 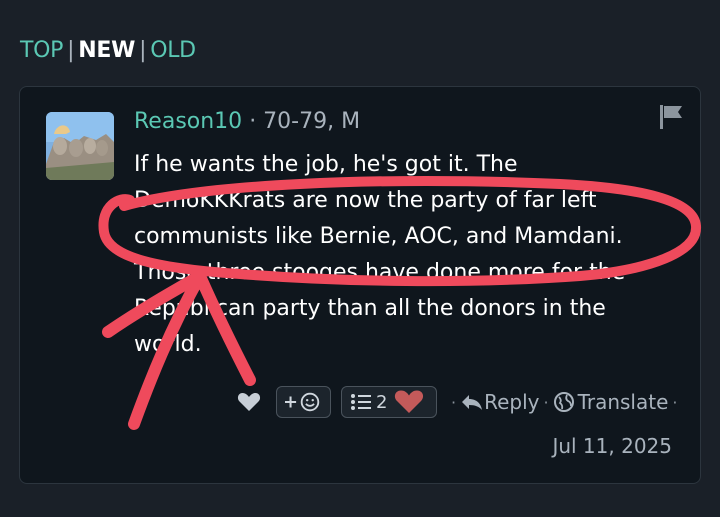 What do you see at coordinates (458, 402) in the screenshot?
I see `comment-actions: 2 · Reply · Translate ·` at bounding box center [458, 402].